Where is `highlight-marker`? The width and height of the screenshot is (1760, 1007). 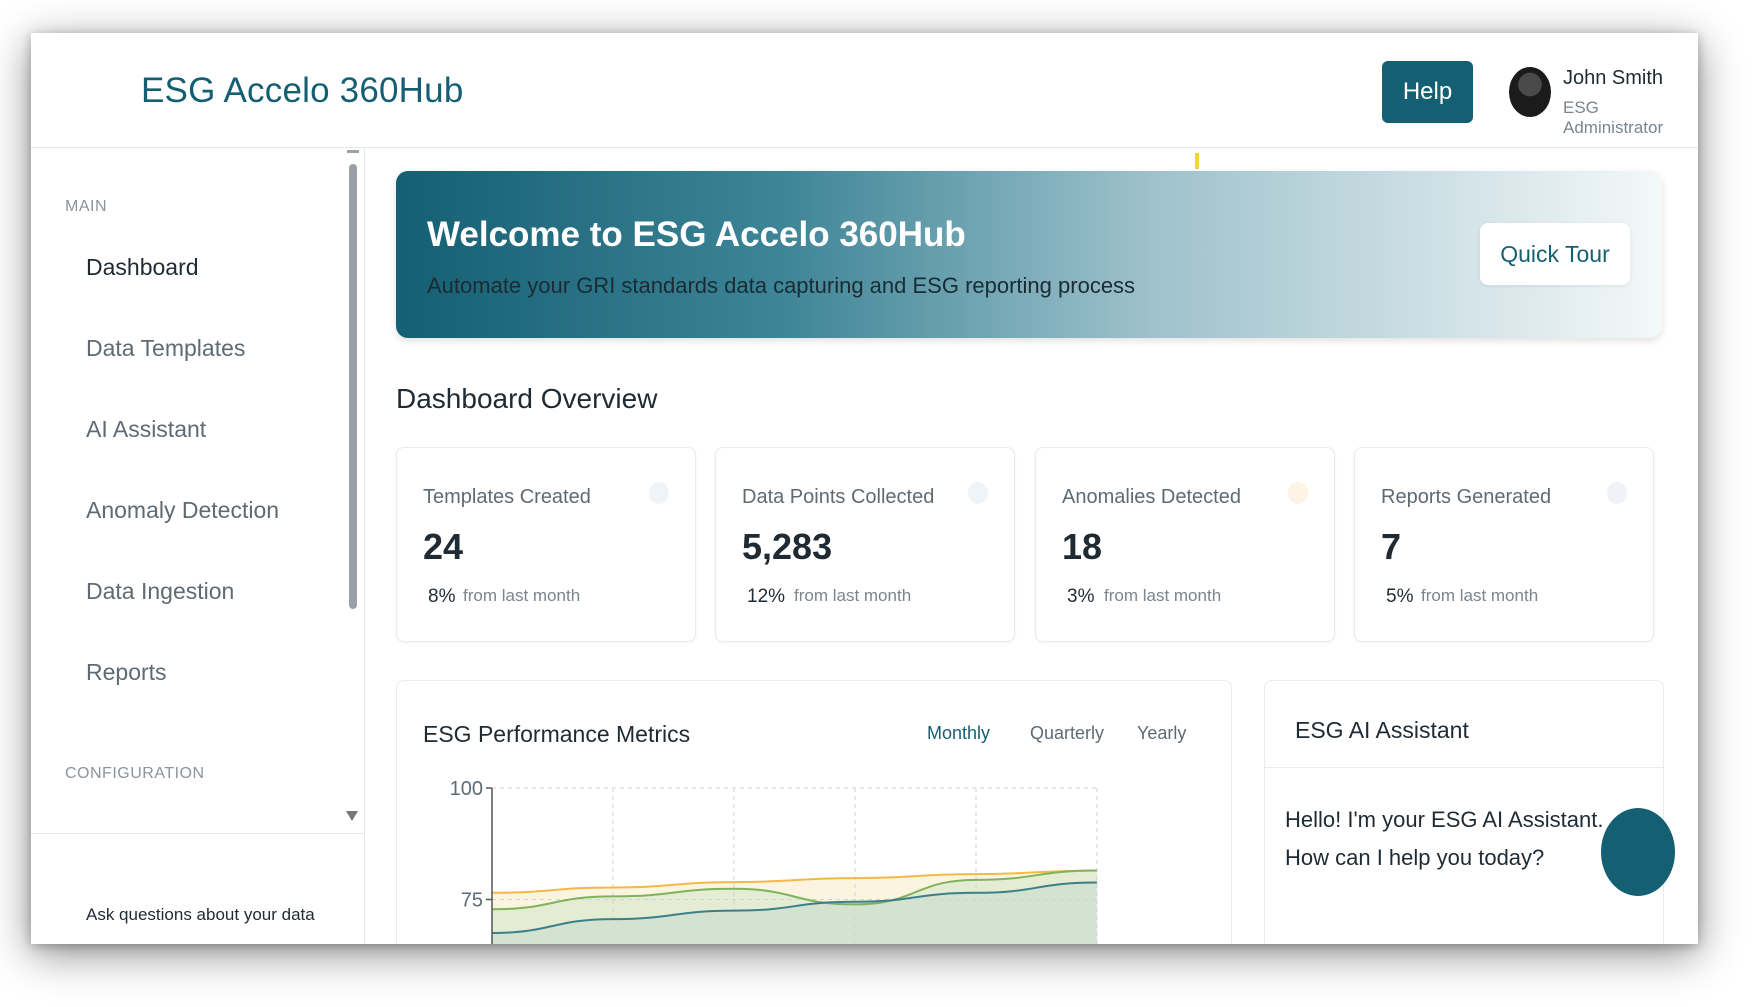 highlight-marker is located at coordinates (1197, 161).